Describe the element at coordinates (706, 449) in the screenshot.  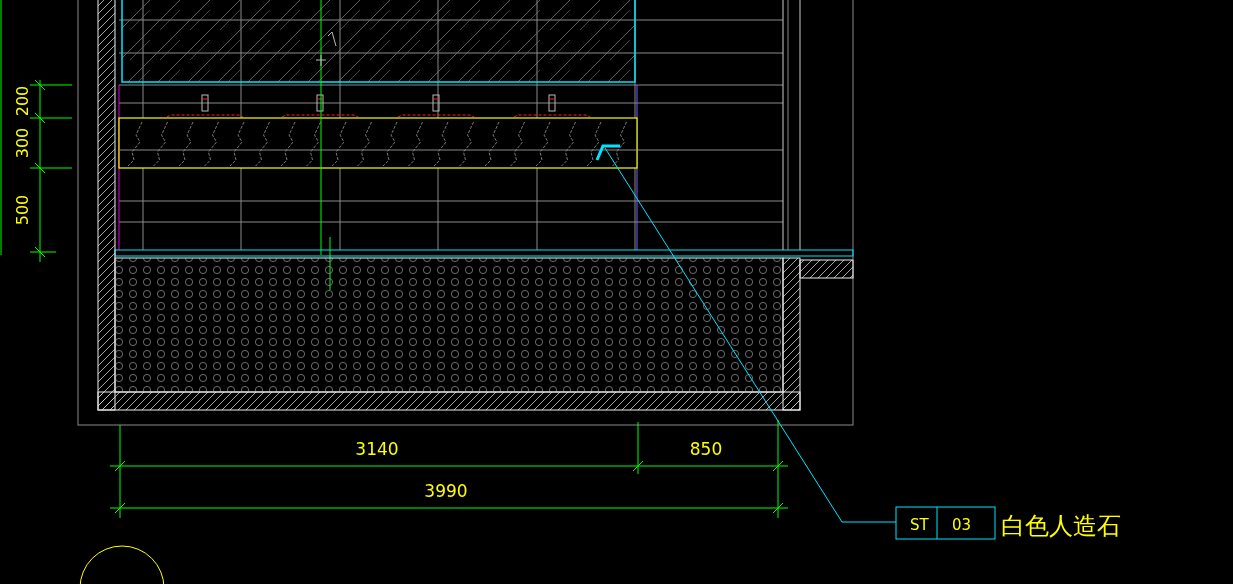
I see `dimension-text: 850` at that location.